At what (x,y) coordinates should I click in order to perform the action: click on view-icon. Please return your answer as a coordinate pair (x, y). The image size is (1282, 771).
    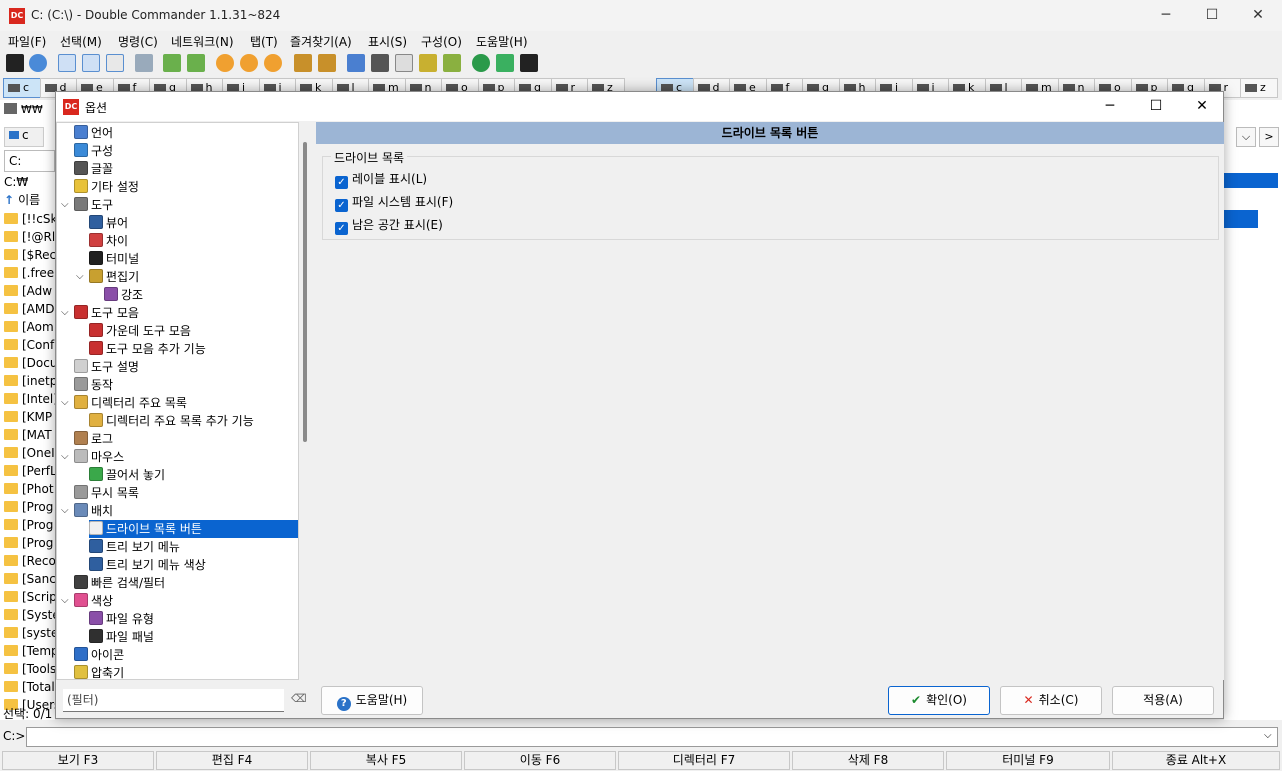
    Looking at the image, I should click on (356, 63).